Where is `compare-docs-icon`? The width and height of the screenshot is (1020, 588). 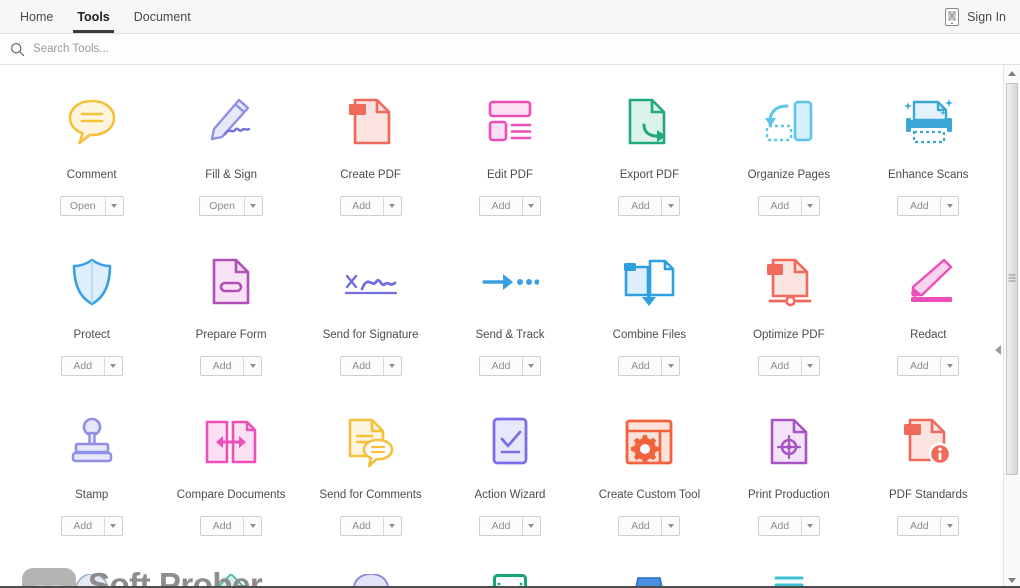
compare-docs-icon is located at coordinates (231, 442).